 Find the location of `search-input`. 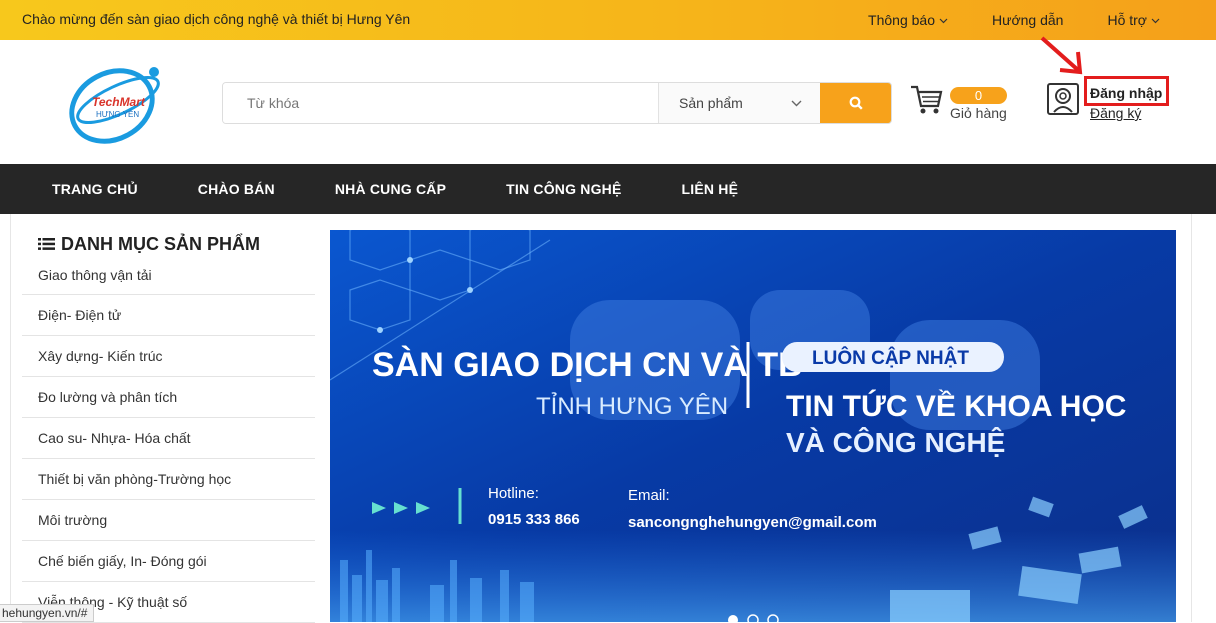

search-input is located at coordinates (440, 103).